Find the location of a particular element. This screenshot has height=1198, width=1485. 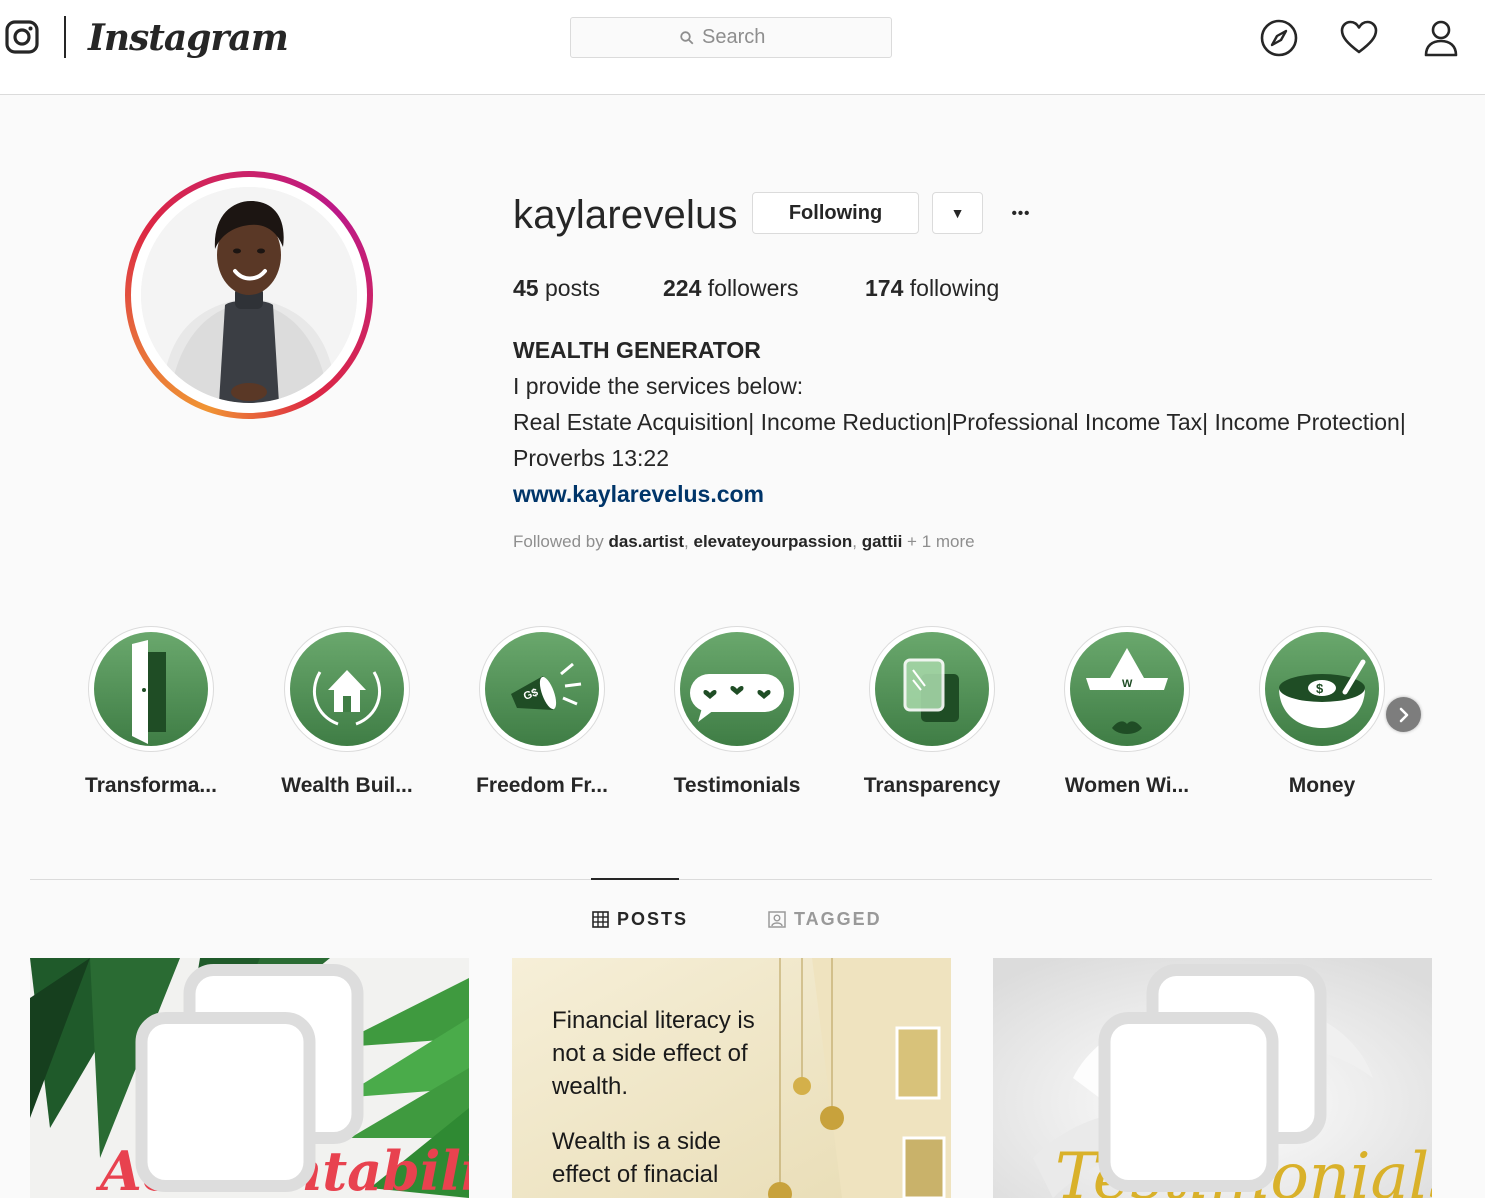

story-highlight: Testimonials is located at coordinates (737, 713).